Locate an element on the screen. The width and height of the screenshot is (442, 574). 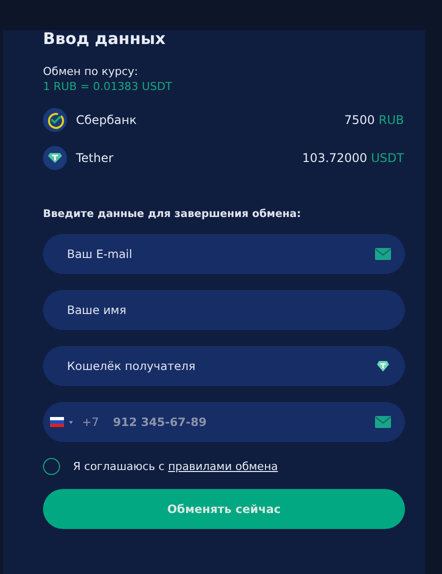
rate-value: 1 RUB = 0.01383 USDT is located at coordinates (108, 86).